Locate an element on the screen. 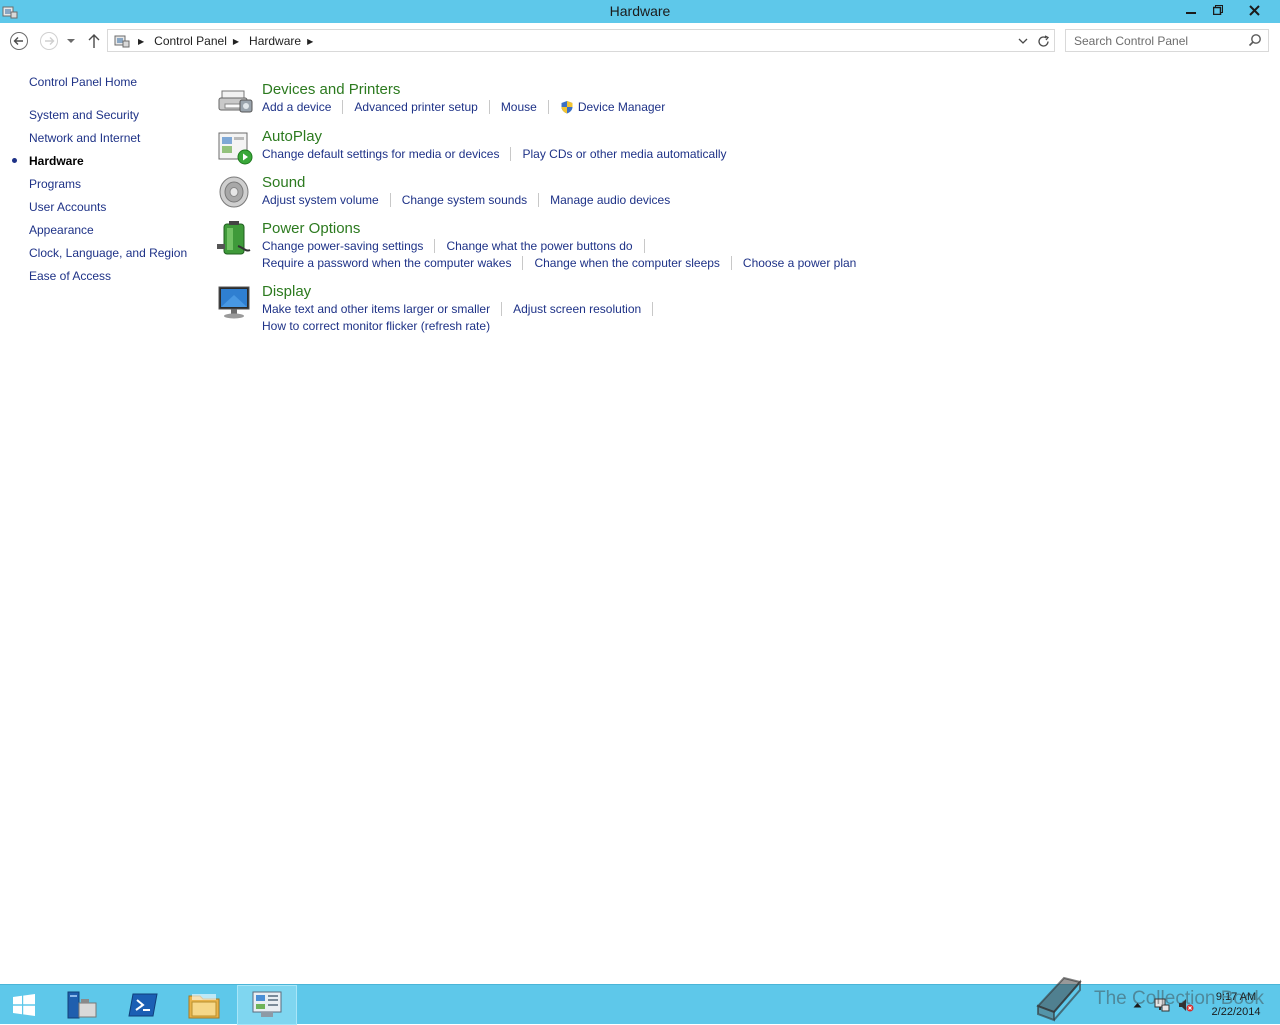 The height and width of the screenshot is (1025, 1280). sidebar-item-hardware: Hardware is located at coordinates (56, 161).